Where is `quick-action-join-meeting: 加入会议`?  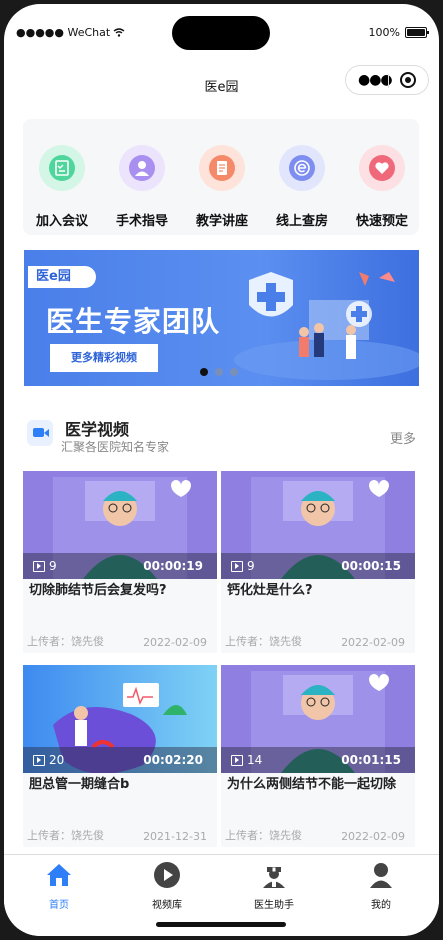 quick-action-join-meeting: 加入会议 is located at coordinates (62, 187).